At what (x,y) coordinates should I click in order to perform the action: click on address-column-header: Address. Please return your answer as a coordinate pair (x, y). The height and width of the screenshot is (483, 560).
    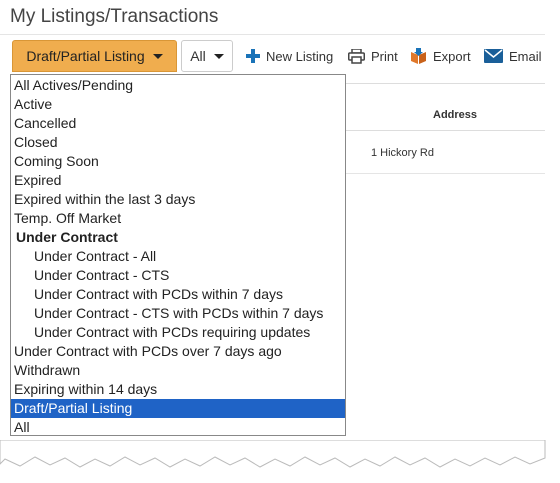
    Looking at the image, I should click on (445, 115).